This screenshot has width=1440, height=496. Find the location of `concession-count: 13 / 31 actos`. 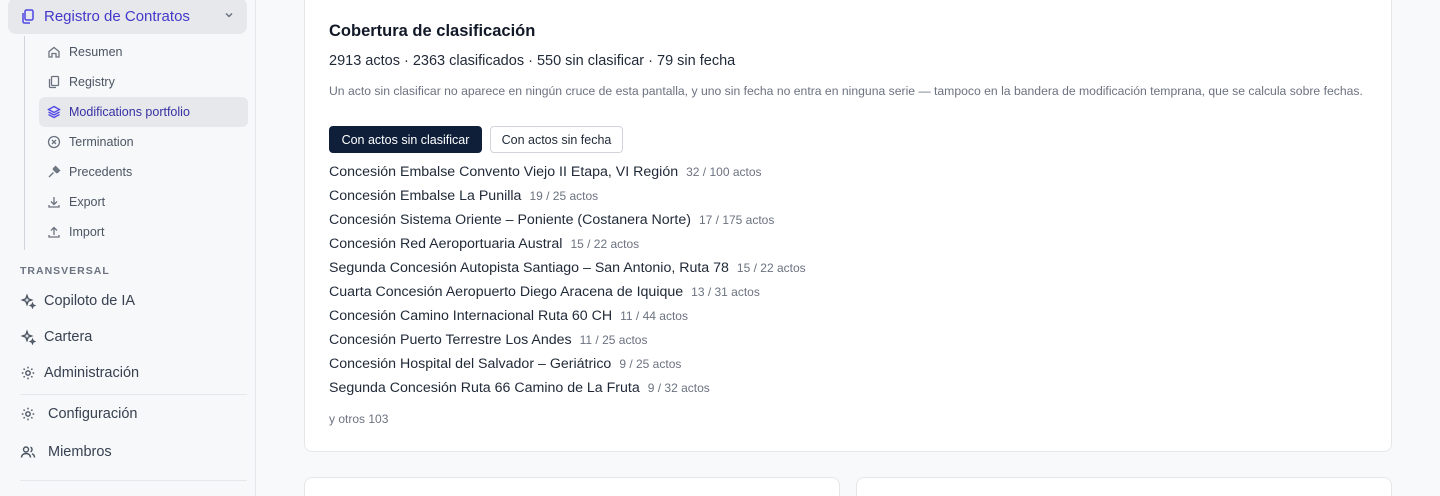

concession-count: 13 / 31 actos is located at coordinates (725, 292).